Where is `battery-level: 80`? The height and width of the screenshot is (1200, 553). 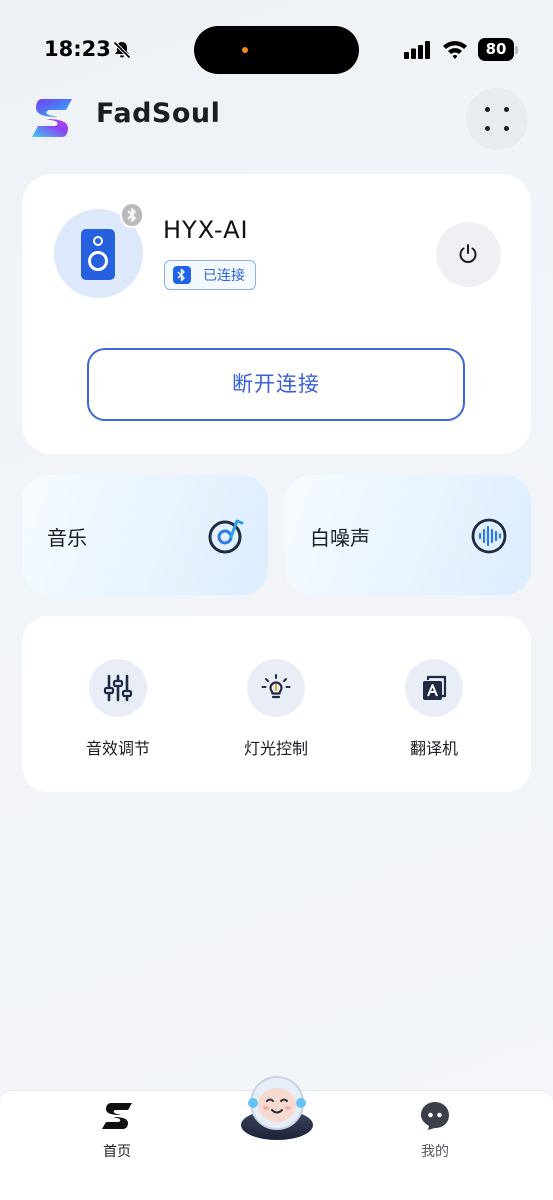 battery-level: 80 is located at coordinates (496, 49).